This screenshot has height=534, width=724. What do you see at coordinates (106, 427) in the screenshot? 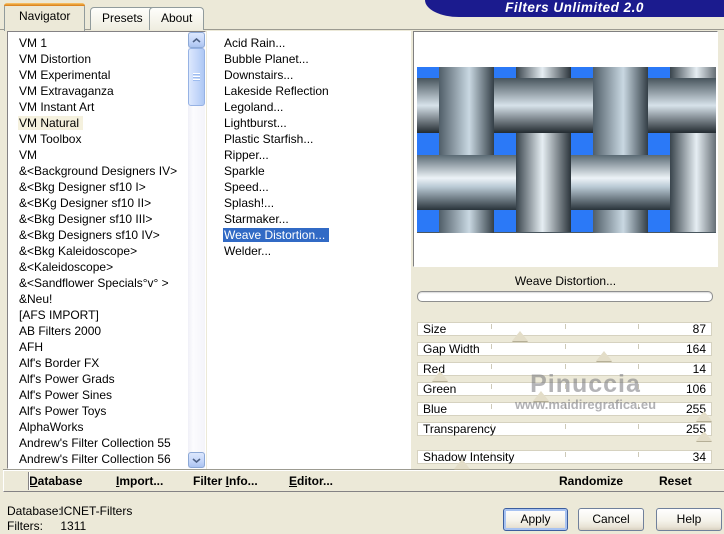
I see `category-item: AlphaWorks` at bounding box center [106, 427].